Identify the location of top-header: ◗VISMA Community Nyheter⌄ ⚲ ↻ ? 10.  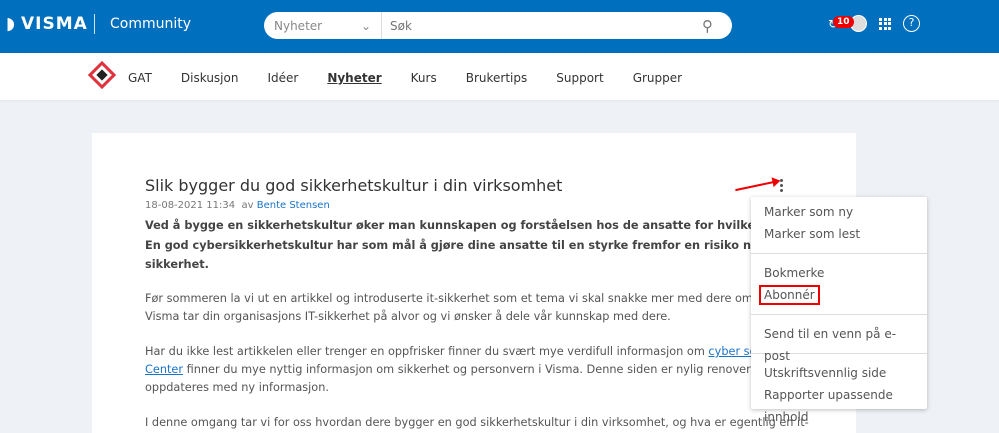
(499, 26).